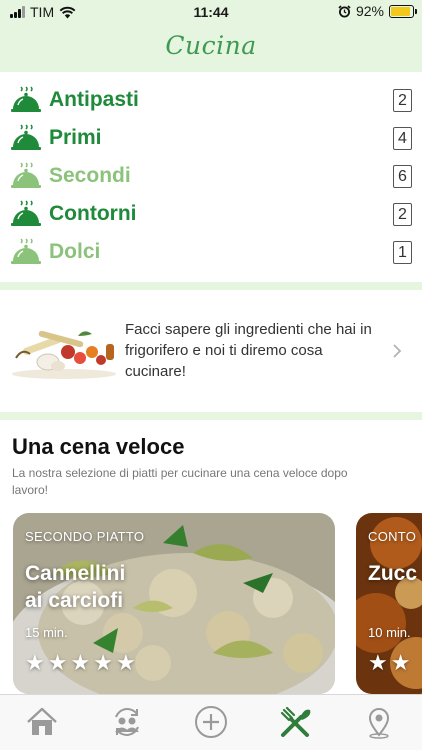 This screenshot has width=422, height=750. Describe the element at coordinates (211, 101) in the screenshot. I see `category-item-antipasti: Antipasti 2` at that location.